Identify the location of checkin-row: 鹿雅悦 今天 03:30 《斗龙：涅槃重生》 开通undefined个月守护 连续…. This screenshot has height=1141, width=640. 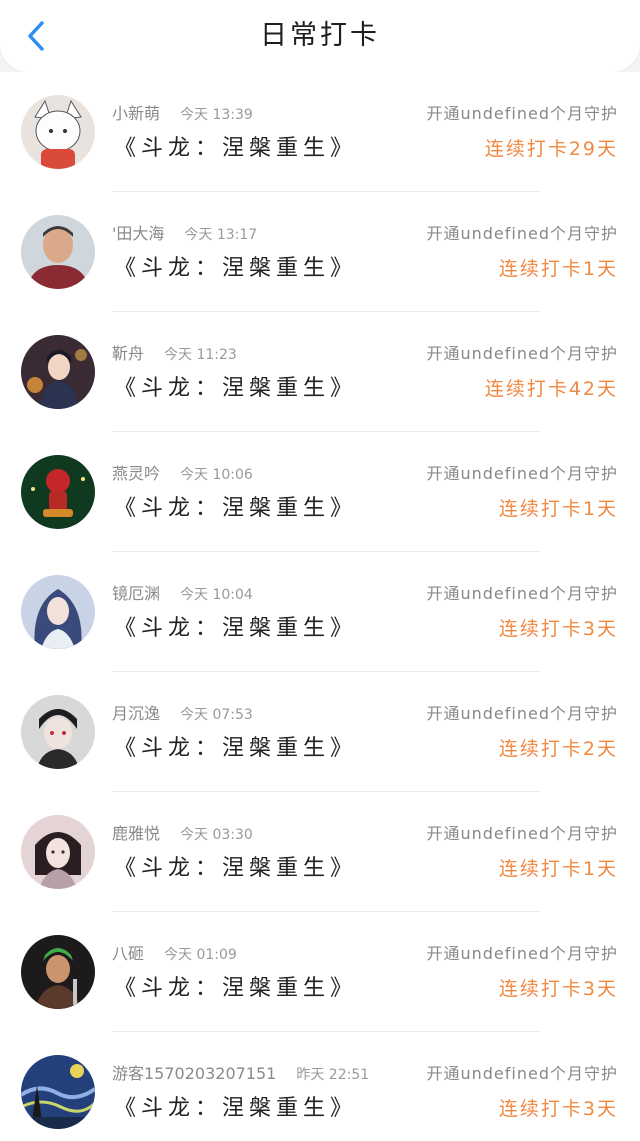
(320, 852).